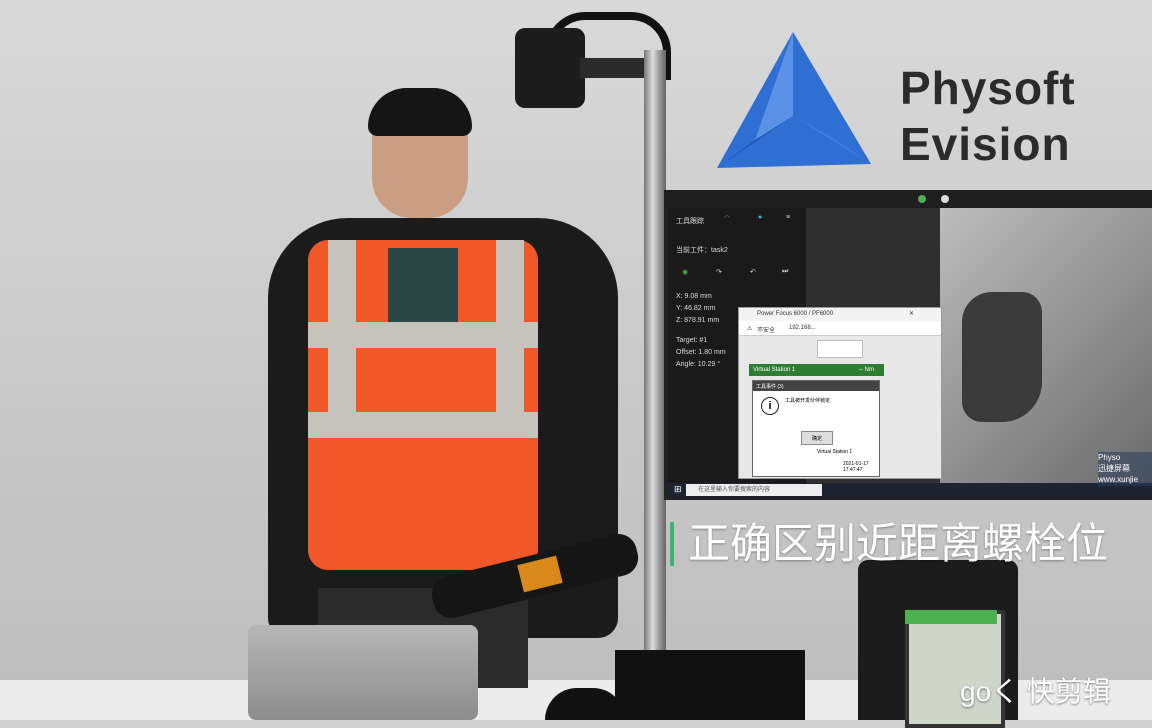 This screenshot has height=728, width=1152. Describe the element at coordinates (655, 370) in the screenshot. I see `camera-pole` at that location.